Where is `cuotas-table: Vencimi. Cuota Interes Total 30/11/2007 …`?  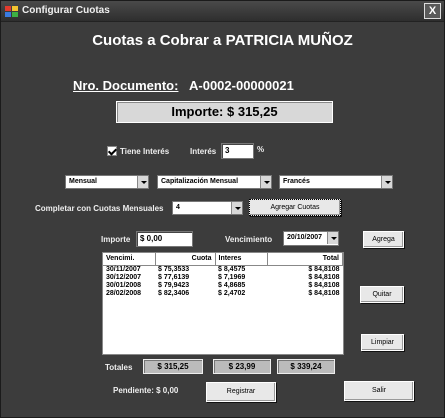 cuotas-table: Vencimi. Cuota Interes Total 30/11/2007 … is located at coordinates (223, 303).